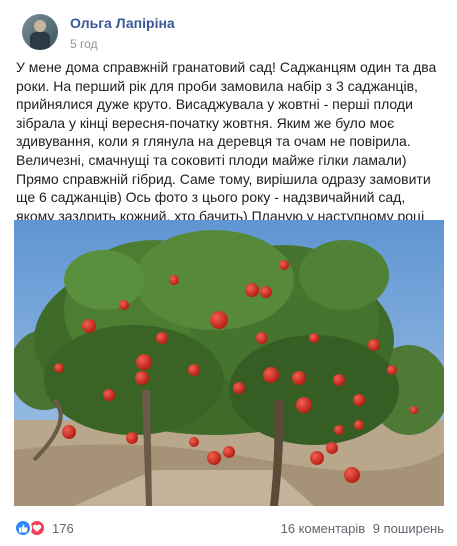 This screenshot has width=457, height=546. What do you see at coordinates (44, 528) in the screenshot?
I see `reactions-summary: 176` at bounding box center [44, 528].